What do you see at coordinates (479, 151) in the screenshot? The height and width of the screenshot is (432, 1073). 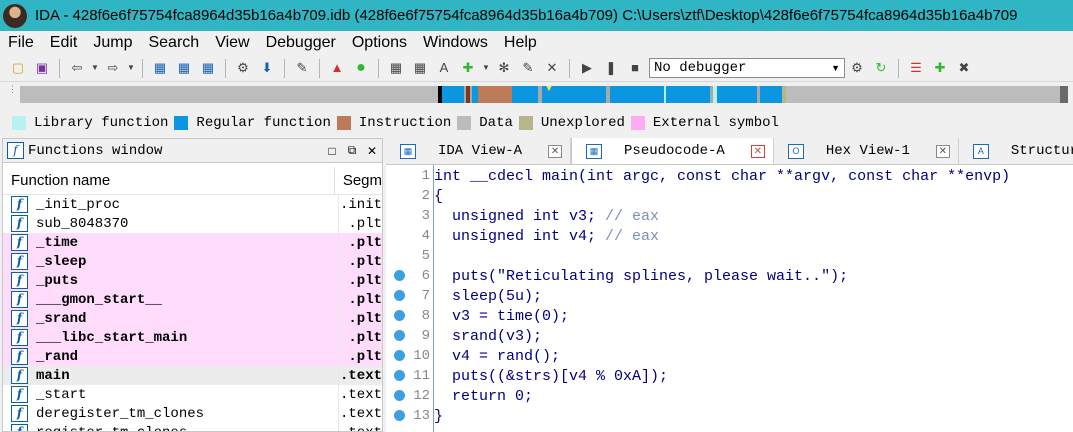 I see `tab-ida-view-a: ▦ IDA View-A ✕` at bounding box center [479, 151].